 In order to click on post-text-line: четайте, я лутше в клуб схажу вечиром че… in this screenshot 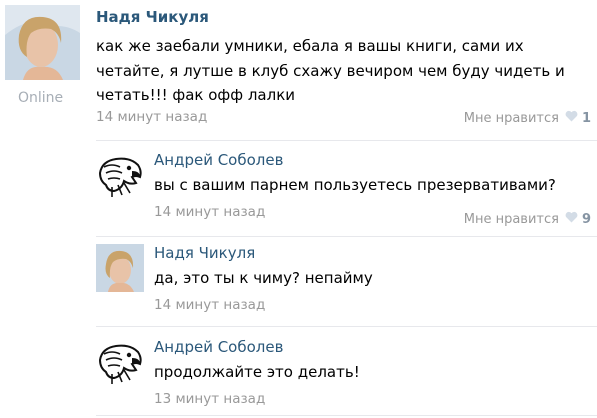, I will do `click(330, 70)`.